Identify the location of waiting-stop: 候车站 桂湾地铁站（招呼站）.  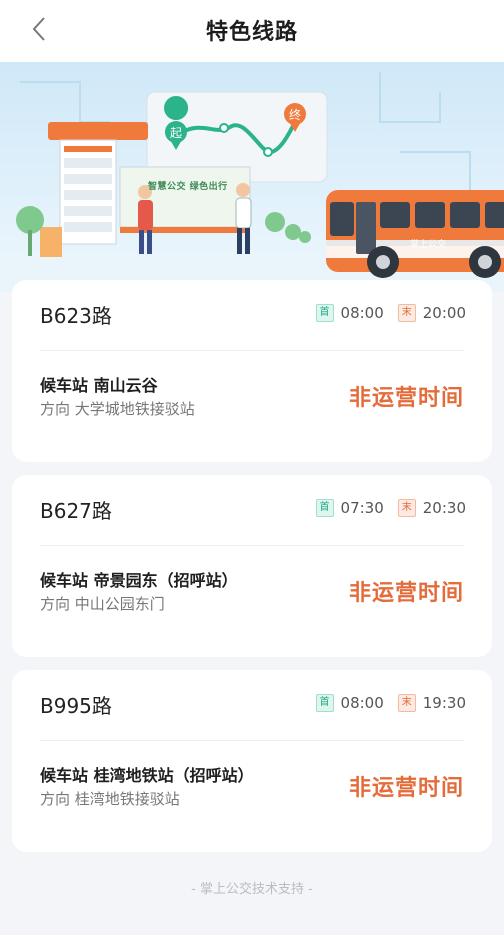
(147, 774).